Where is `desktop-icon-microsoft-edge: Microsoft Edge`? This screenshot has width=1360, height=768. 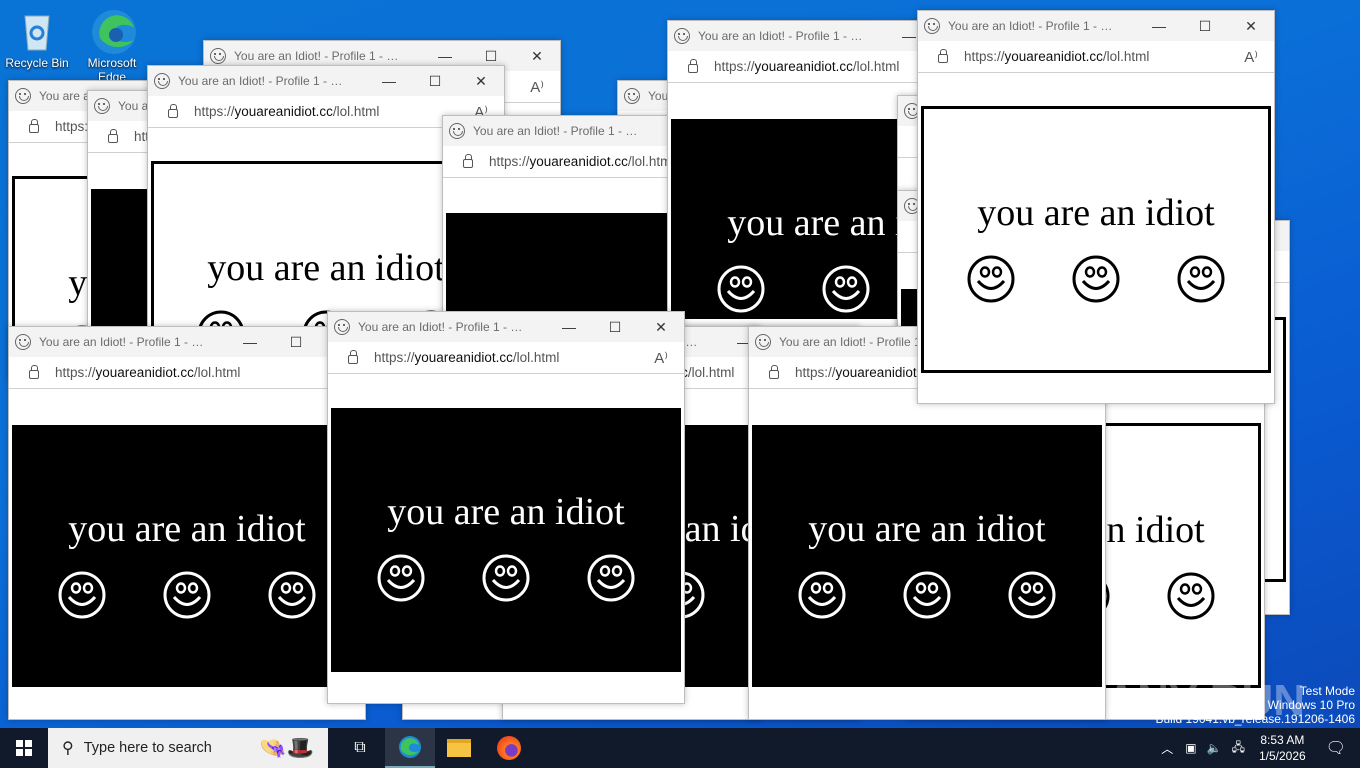
desktop-icon-microsoft-edge: Microsoft Edge is located at coordinates (112, 43).